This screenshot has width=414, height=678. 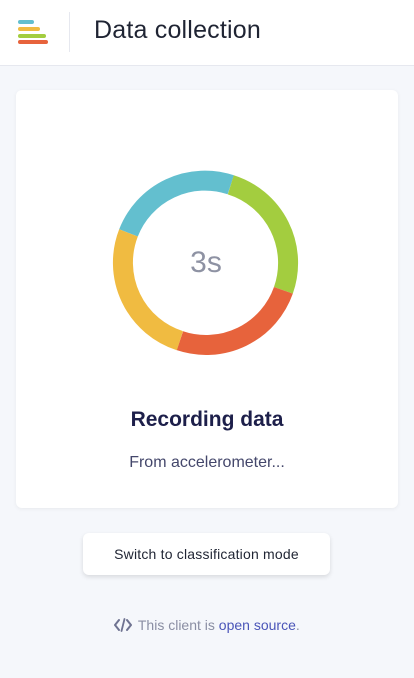 I want to click on open-source-link: open source, so click(x=257, y=625).